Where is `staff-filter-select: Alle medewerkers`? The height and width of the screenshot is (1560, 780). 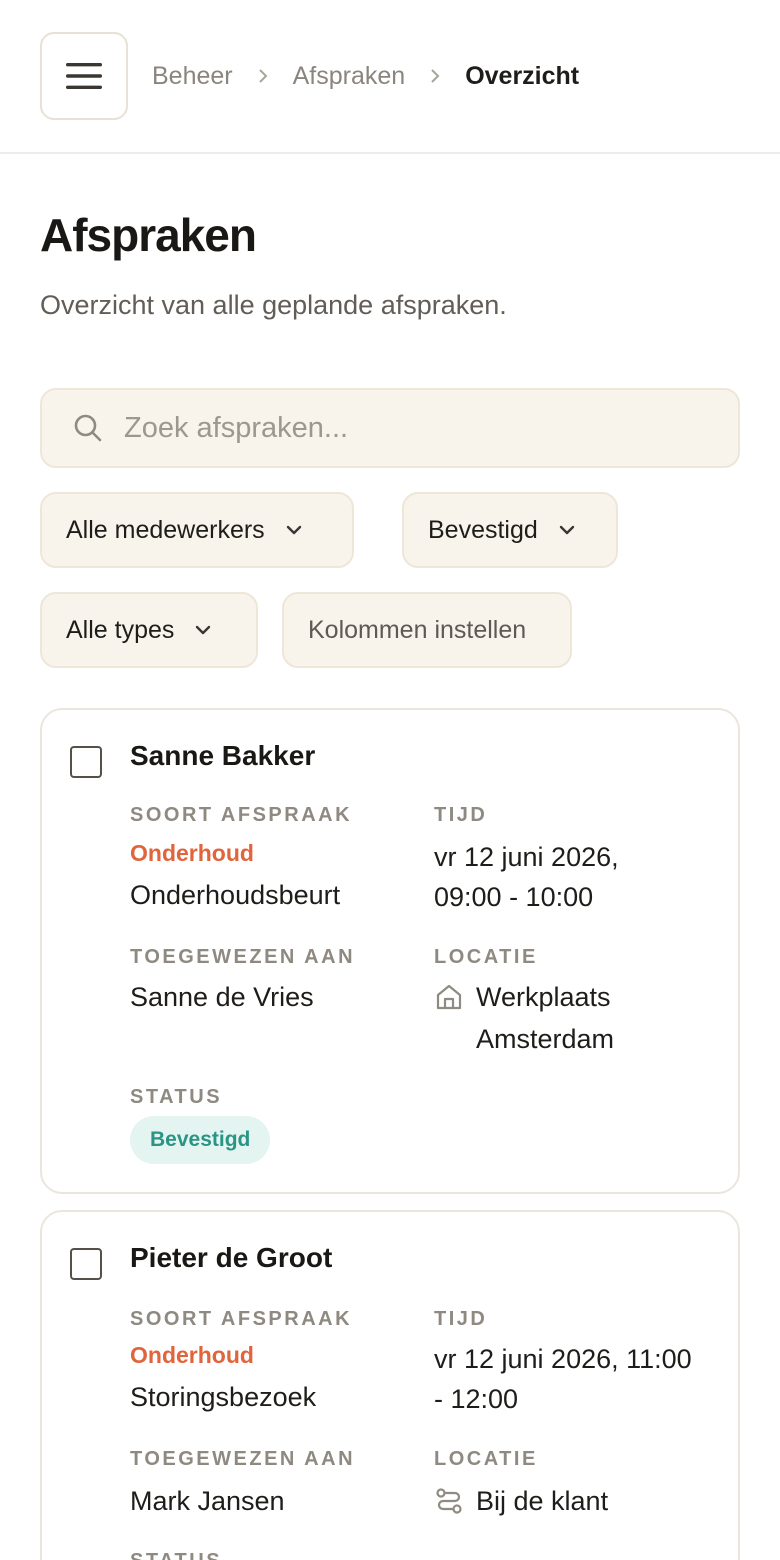 staff-filter-select: Alle medewerkers is located at coordinates (197, 530).